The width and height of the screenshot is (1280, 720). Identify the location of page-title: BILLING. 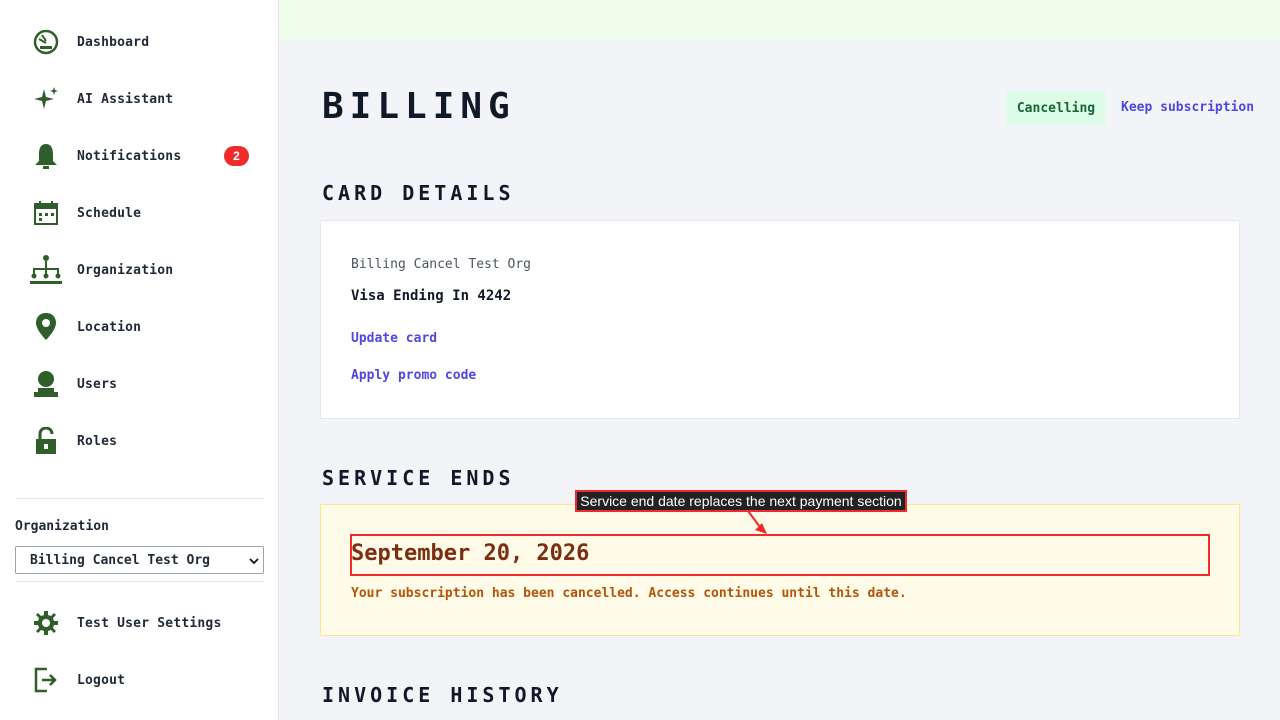
(419, 106).